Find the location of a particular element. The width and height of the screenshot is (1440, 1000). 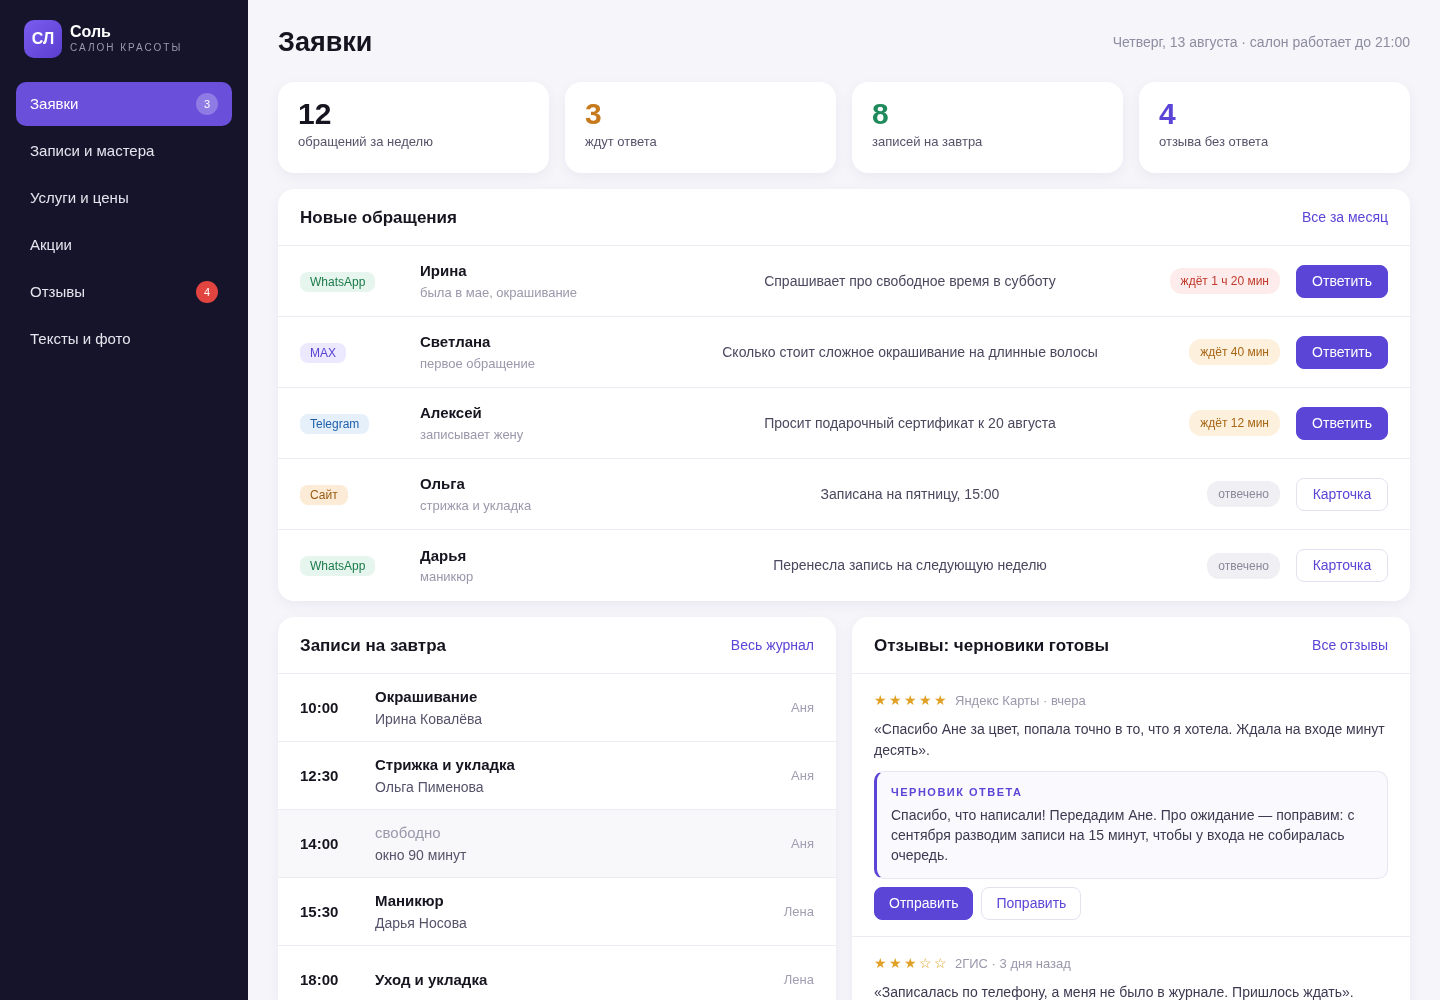

card-title: Отзывы: черновики готовы is located at coordinates (992, 645).